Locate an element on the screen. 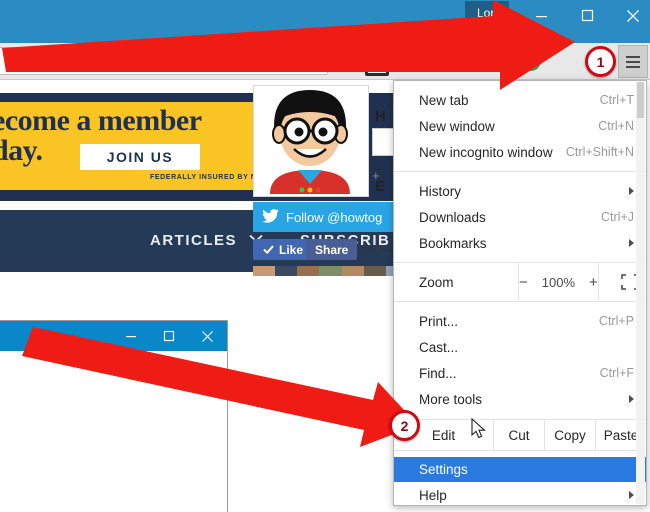 The height and width of the screenshot is (512, 650). menu-copy-button: Copy is located at coordinates (570, 435).